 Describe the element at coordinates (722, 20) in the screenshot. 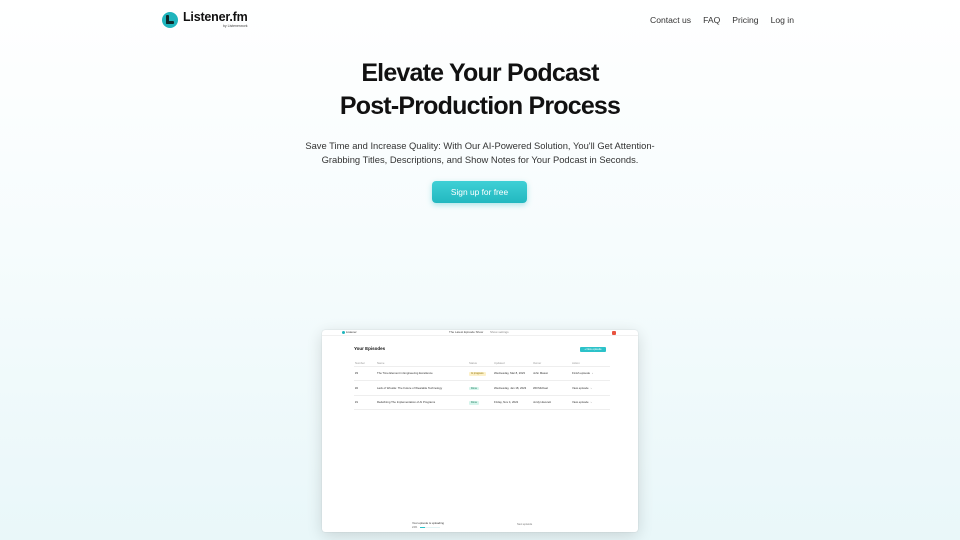

I see `main-menu: Contact us FAQ Pricing Log in` at that location.